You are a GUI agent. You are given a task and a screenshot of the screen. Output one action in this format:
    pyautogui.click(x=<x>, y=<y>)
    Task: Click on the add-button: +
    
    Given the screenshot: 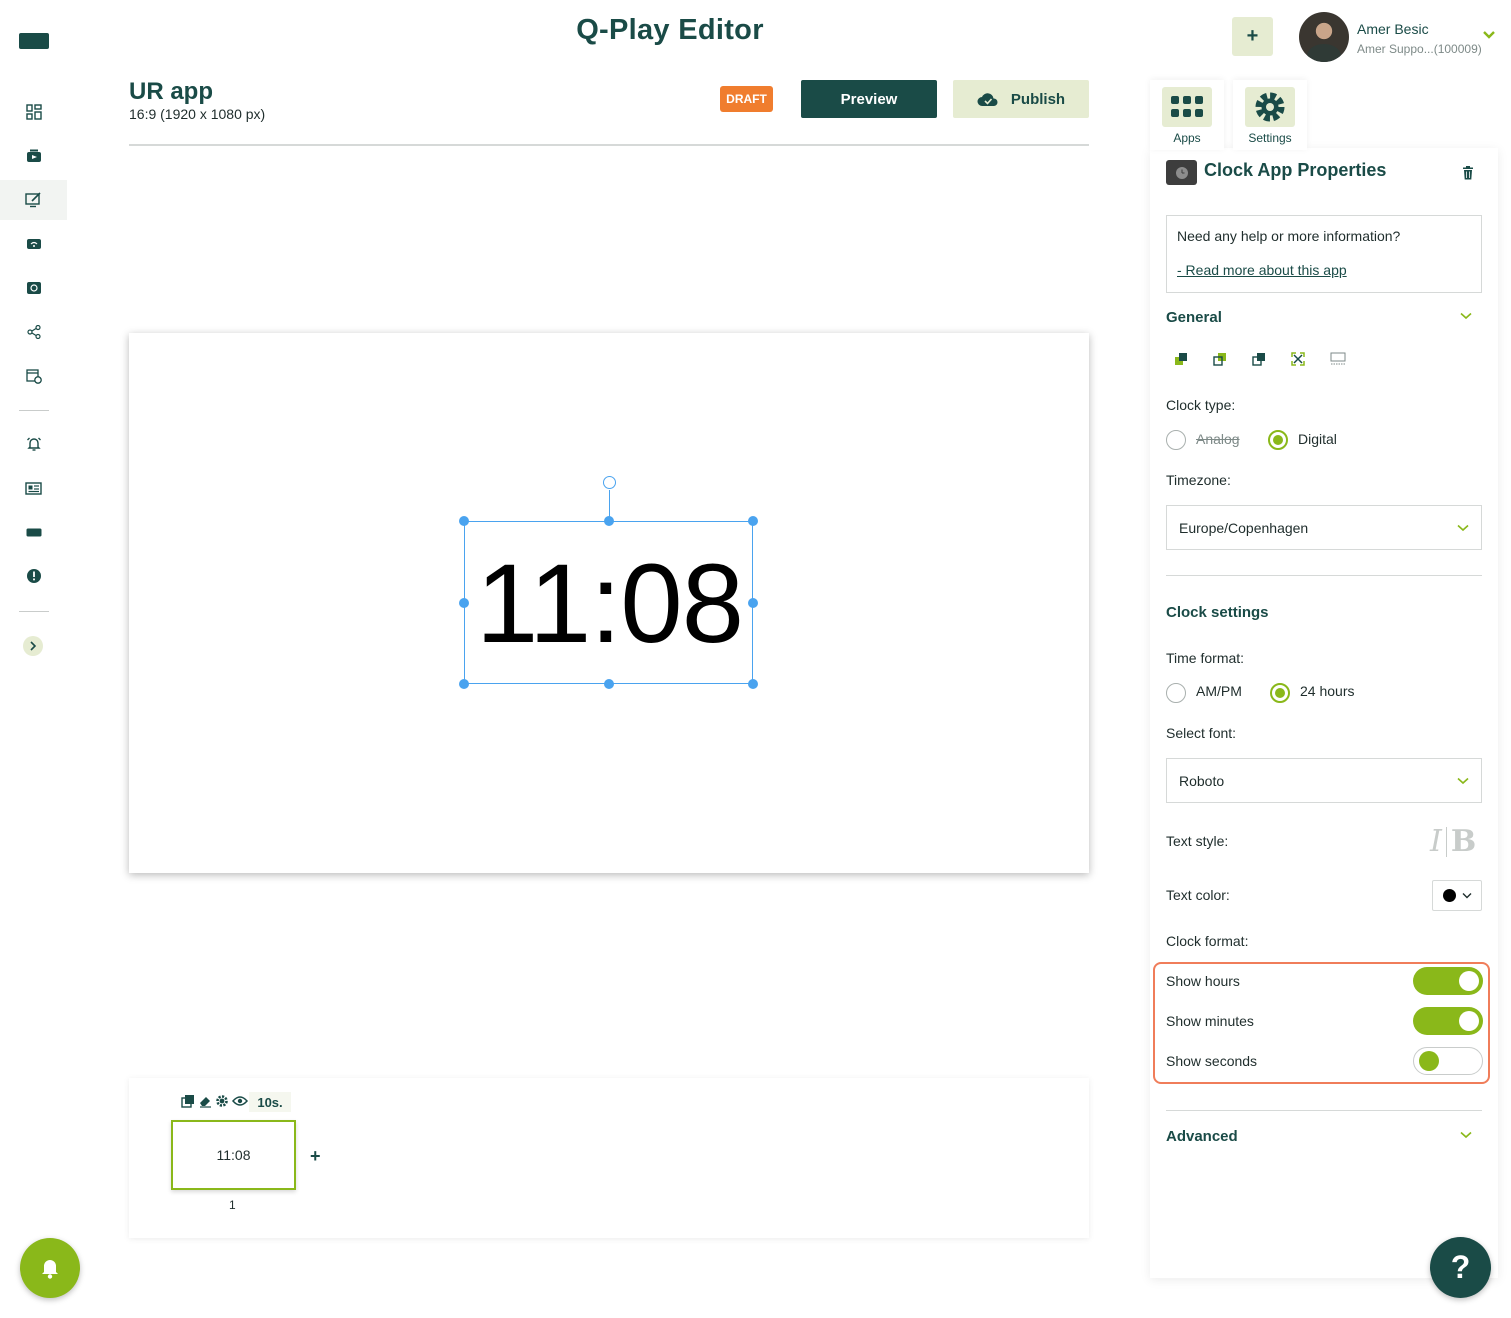 What is the action you would take?
    pyautogui.click(x=1252, y=36)
    